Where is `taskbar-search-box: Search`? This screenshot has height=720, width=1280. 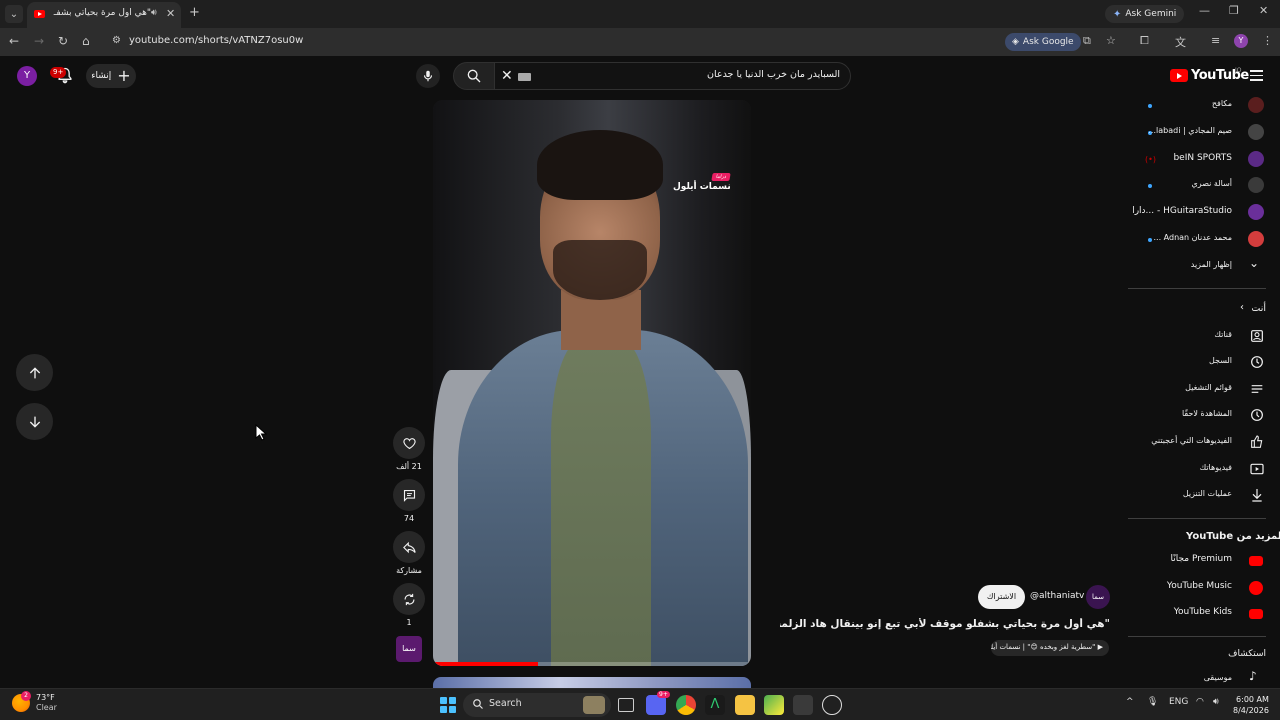 taskbar-search-box: Search is located at coordinates (537, 705).